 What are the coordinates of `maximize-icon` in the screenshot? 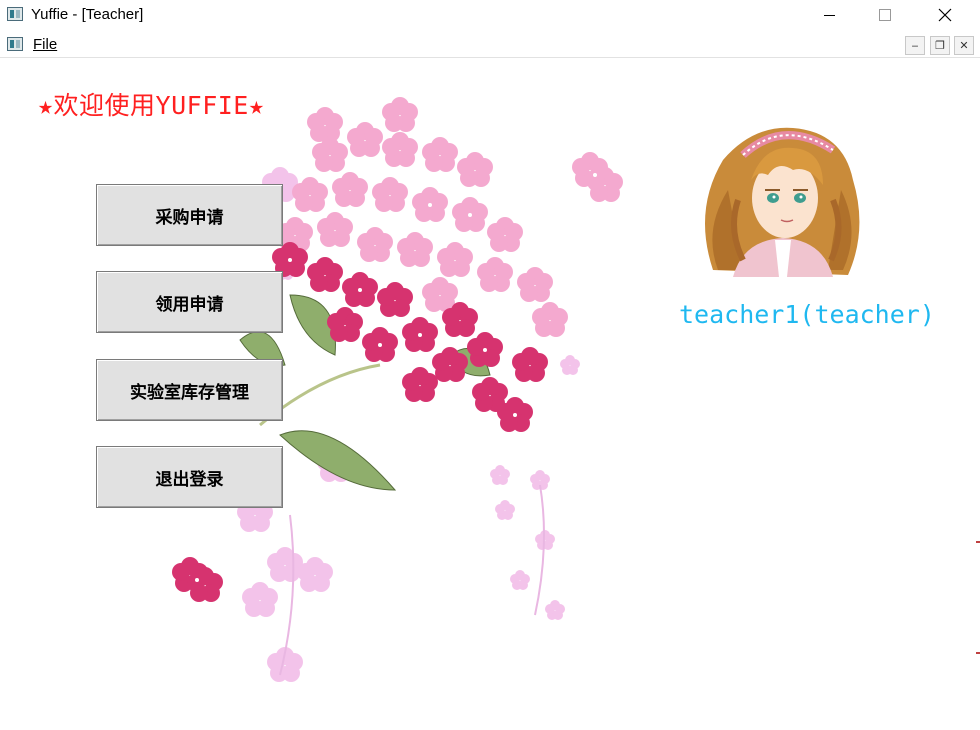 It's located at (885, 15).